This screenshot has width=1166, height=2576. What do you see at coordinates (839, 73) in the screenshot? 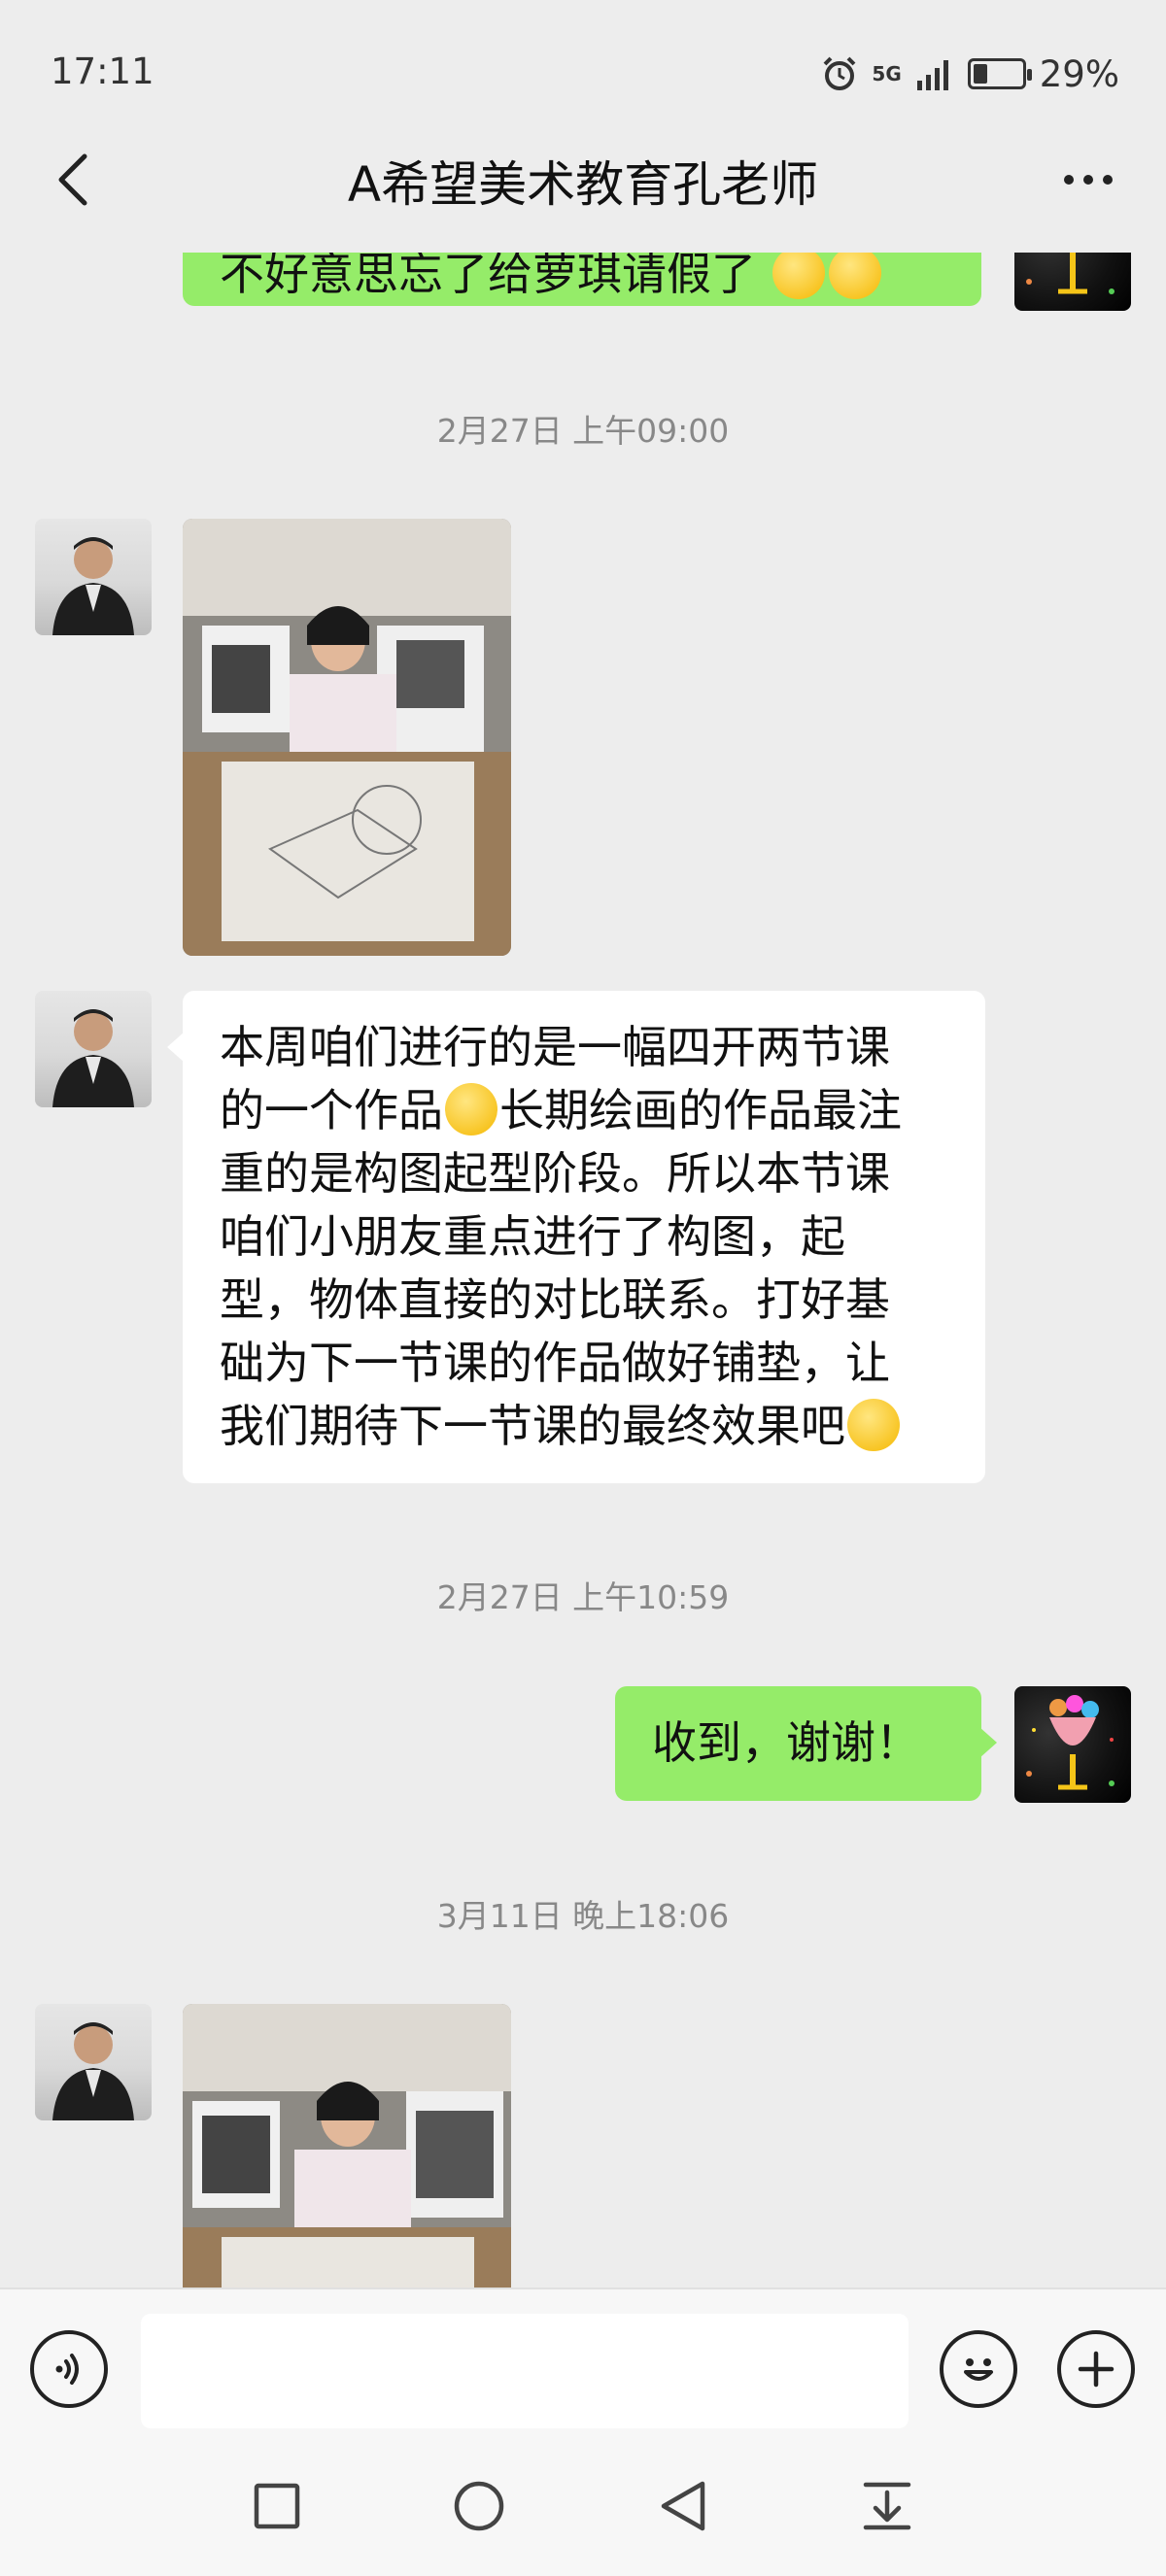
I see `alarm-icon` at bounding box center [839, 73].